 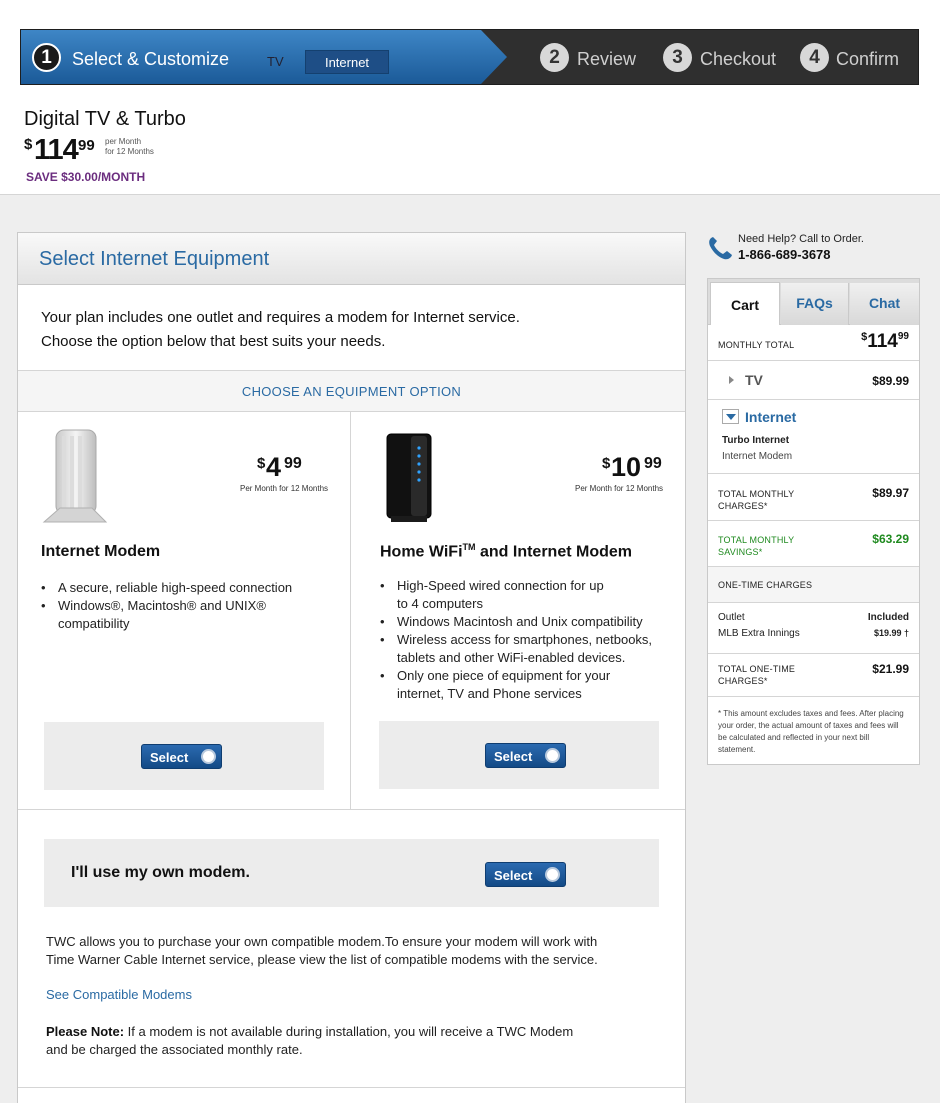 What do you see at coordinates (757, 456) in the screenshot?
I see `cart-internet-item-2: Internet Modem` at bounding box center [757, 456].